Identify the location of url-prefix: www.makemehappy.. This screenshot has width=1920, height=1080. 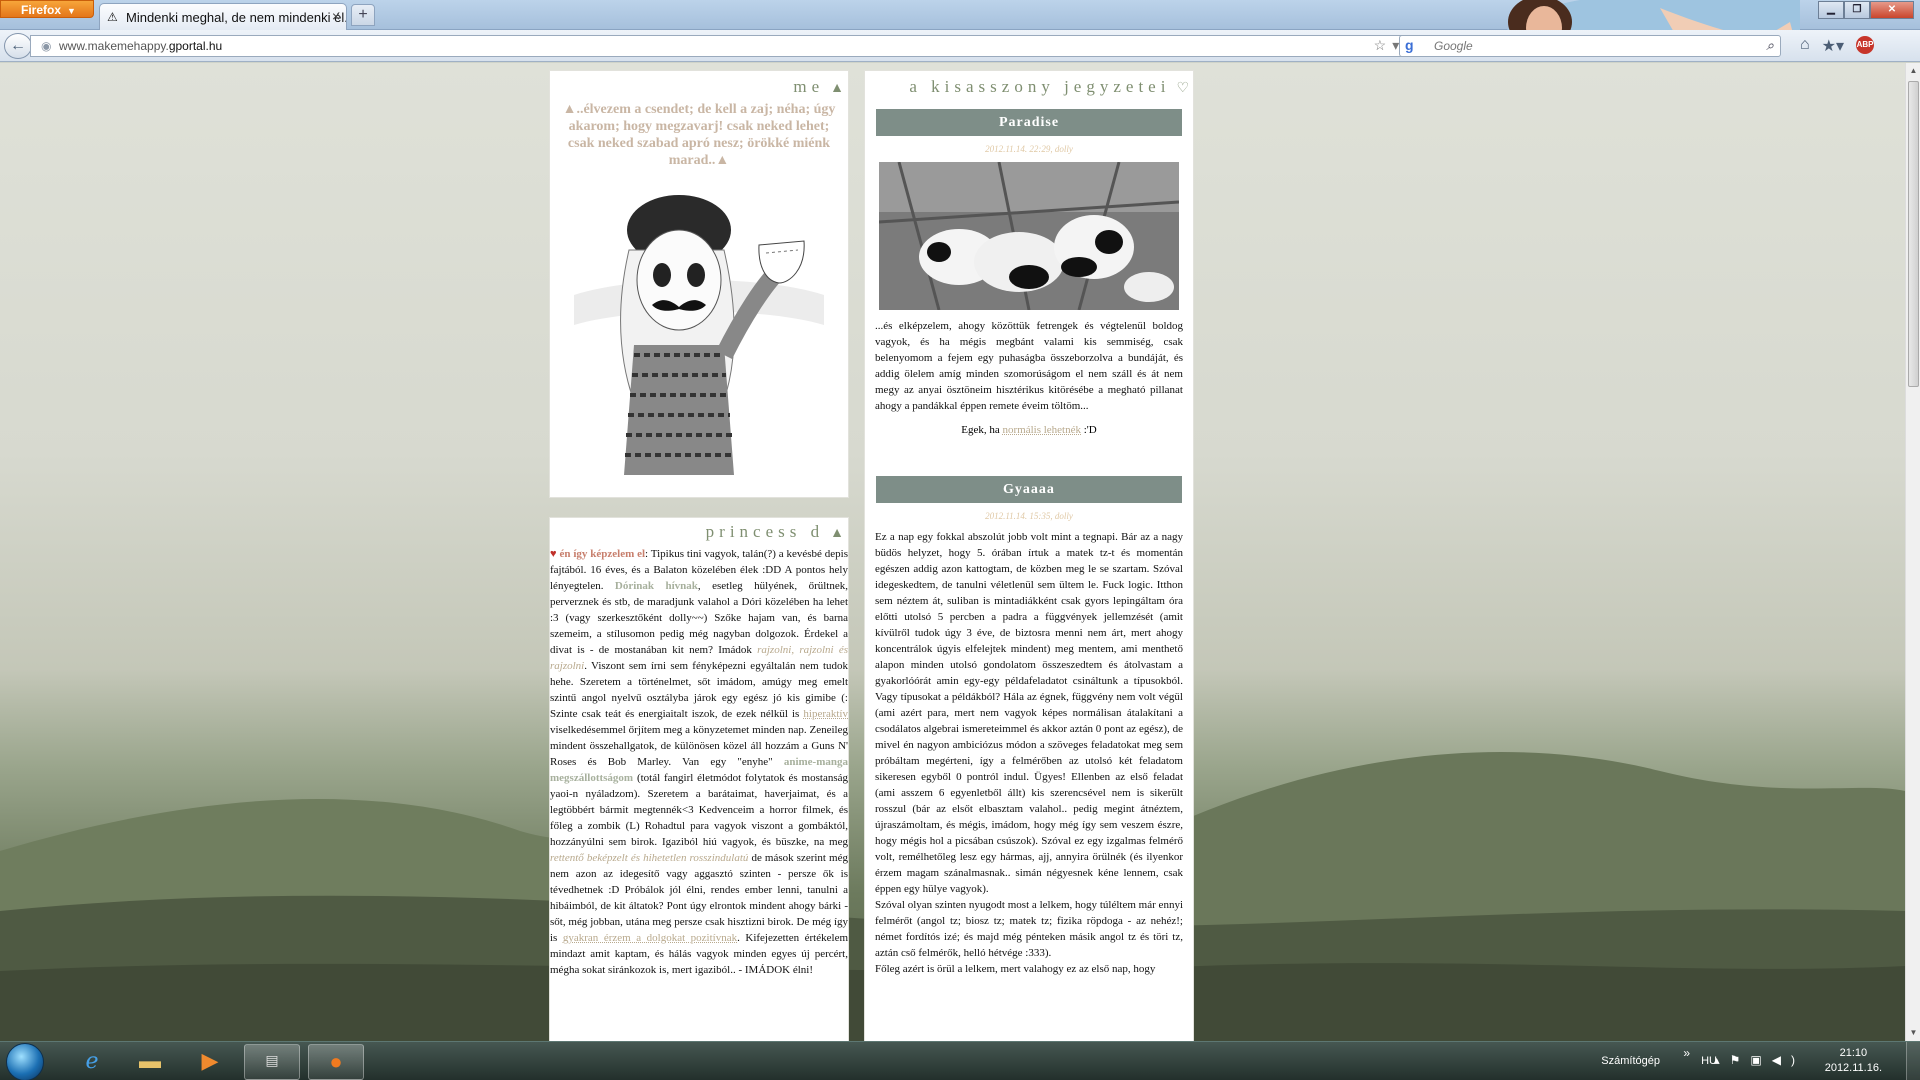
(114, 46).